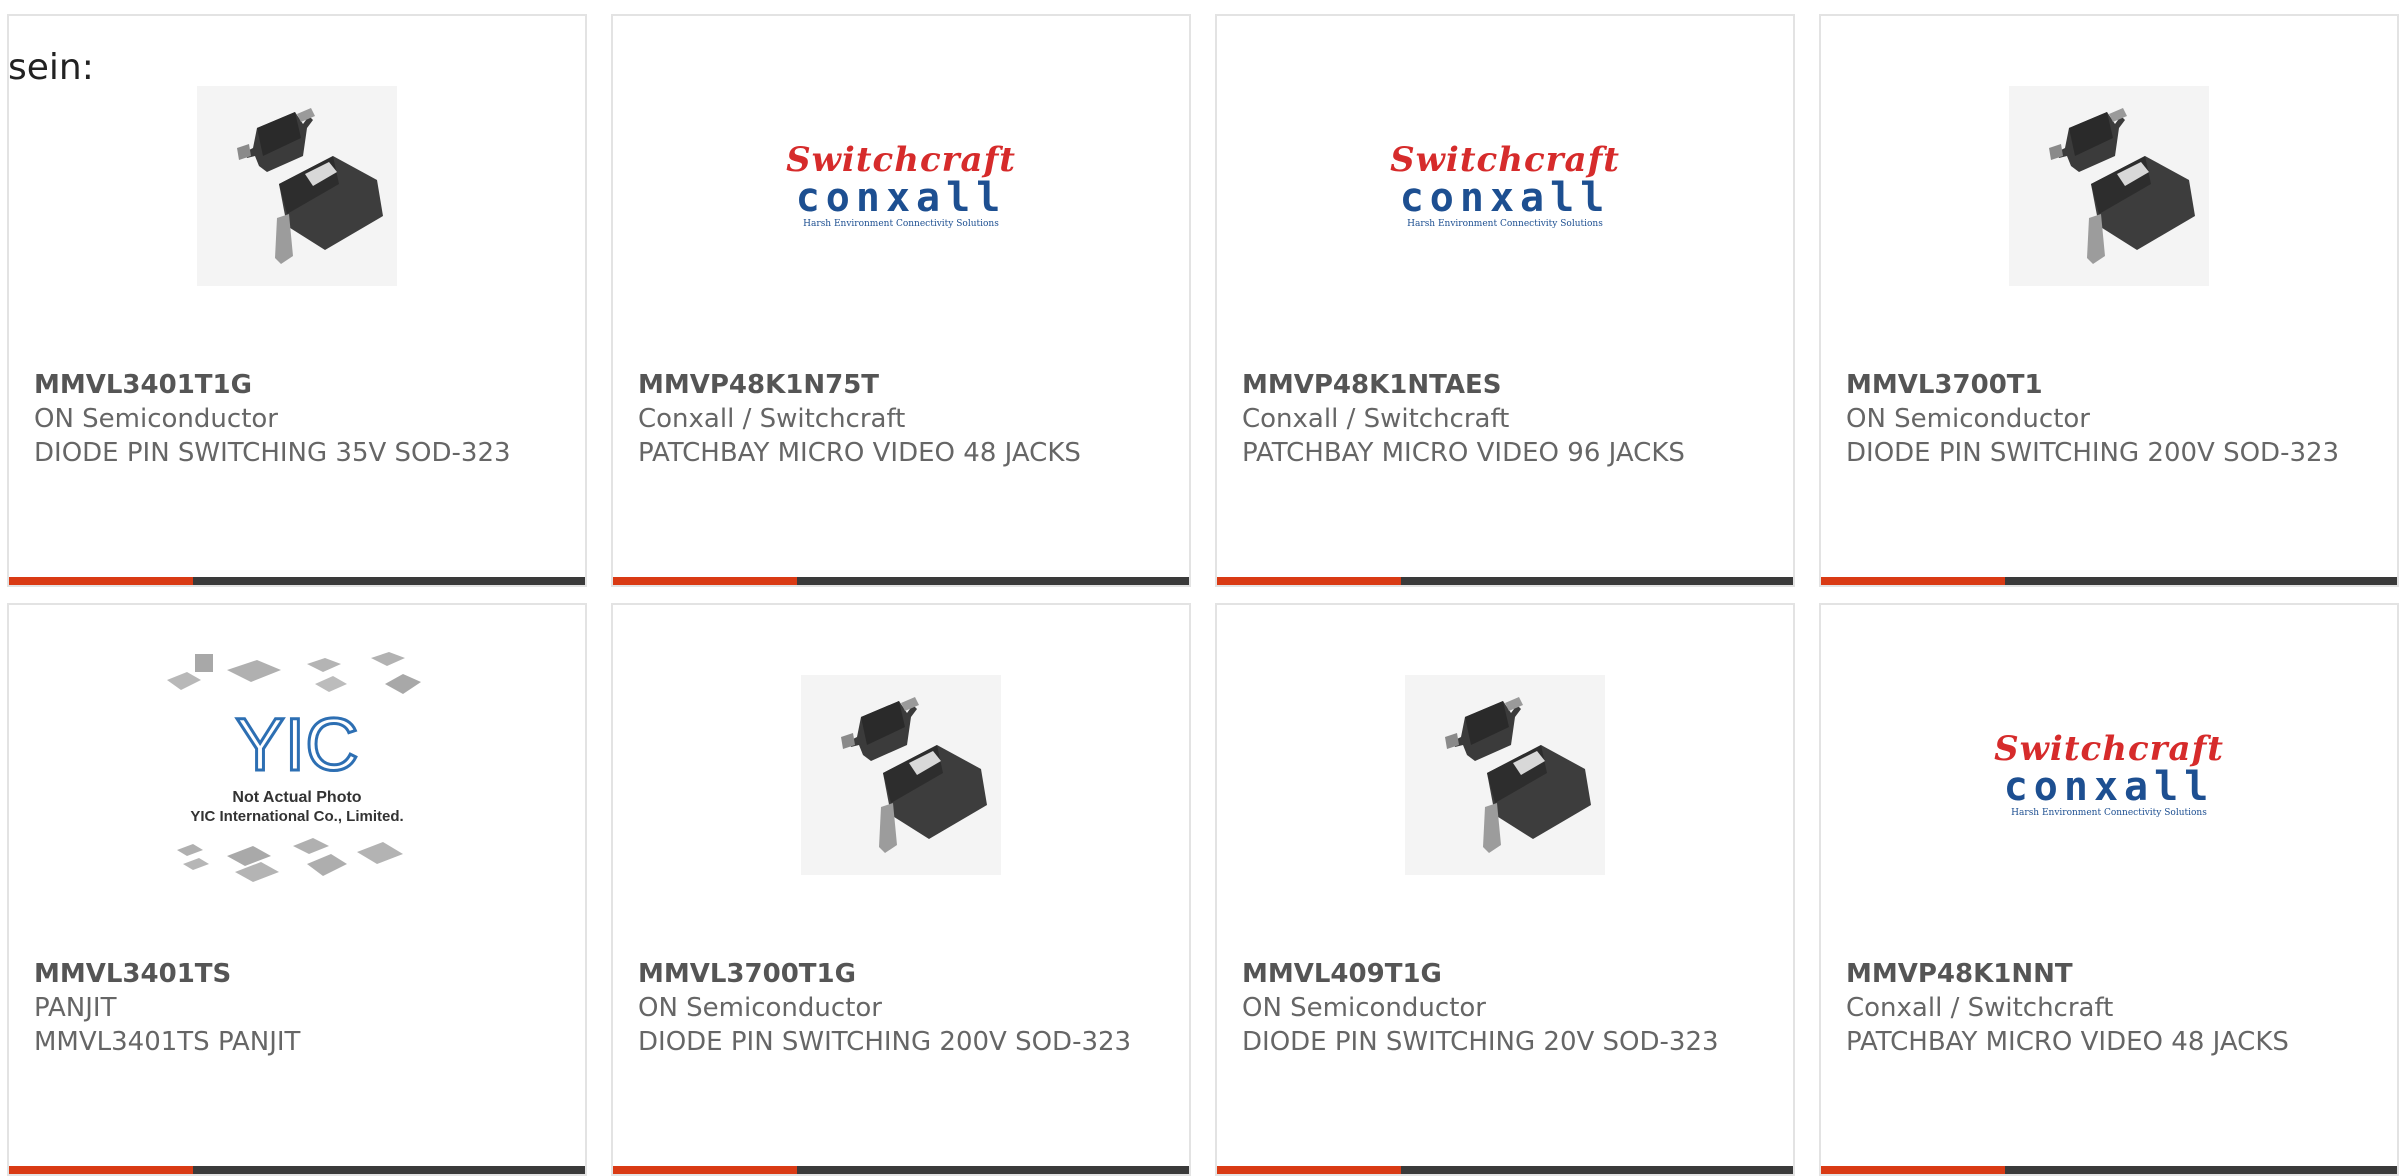  What do you see at coordinates (2111, 385) in the screenshot?
I see `part-number: MMVL3700T1` at bounding box center [2111, 385].